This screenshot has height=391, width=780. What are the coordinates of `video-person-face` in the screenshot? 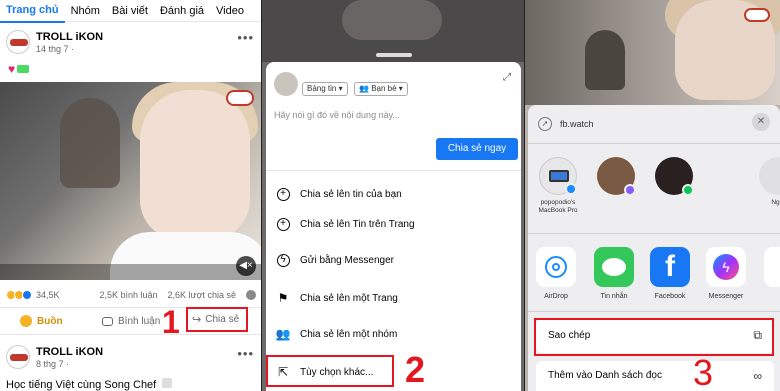 It's located at (195, 165).